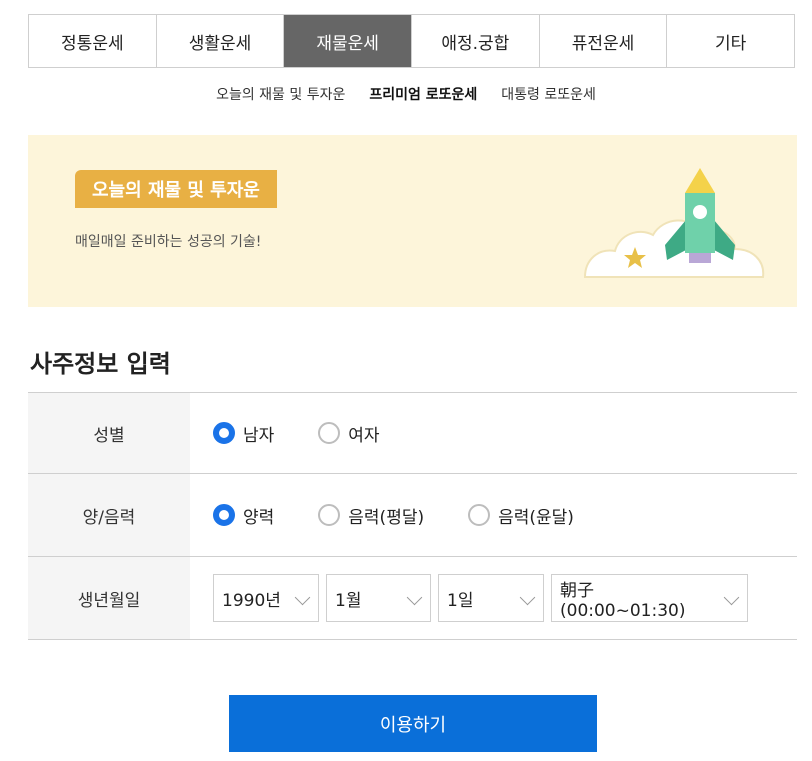 The image size is (812, 761). Describe the element at coordinates (423, 96) in the screenshot. I see `subtab-premium-lotto: 프리미엄 로또운세` at that location.